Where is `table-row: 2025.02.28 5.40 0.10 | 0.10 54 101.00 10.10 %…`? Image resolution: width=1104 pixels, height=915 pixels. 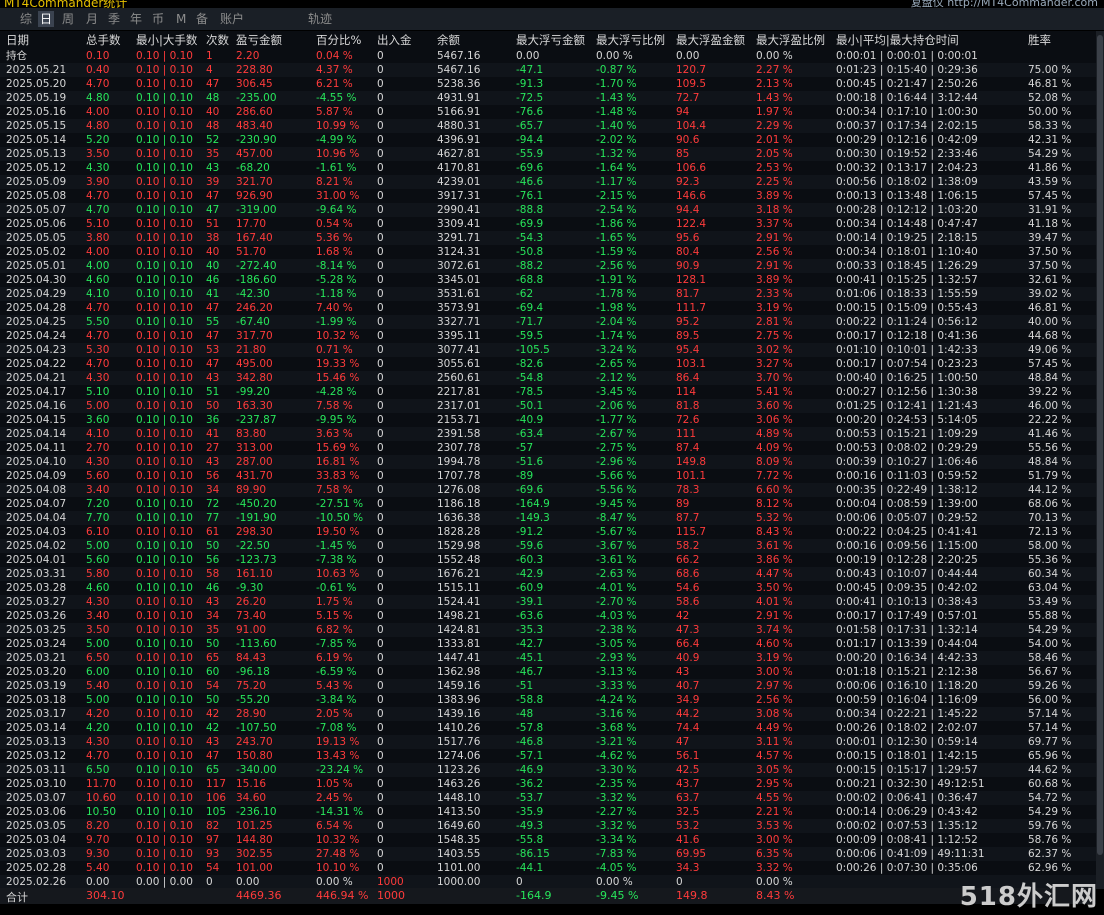
table-row: 2025.02.28 5.40 0.10 | 0.10 54 101.00 10.10 %… is located at coordinates (548, 868).